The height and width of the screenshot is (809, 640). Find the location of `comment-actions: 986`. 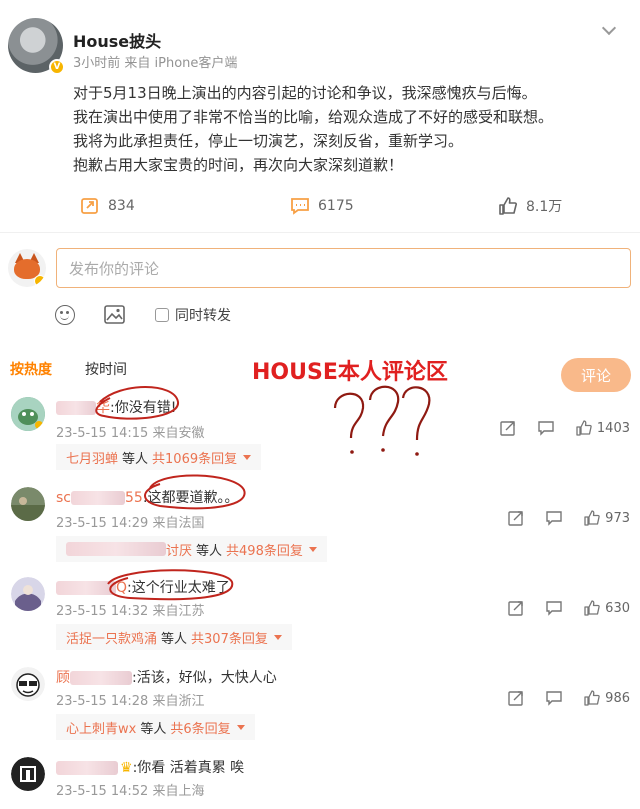

comment-actions: 986 is located at coordinates (558, 698).